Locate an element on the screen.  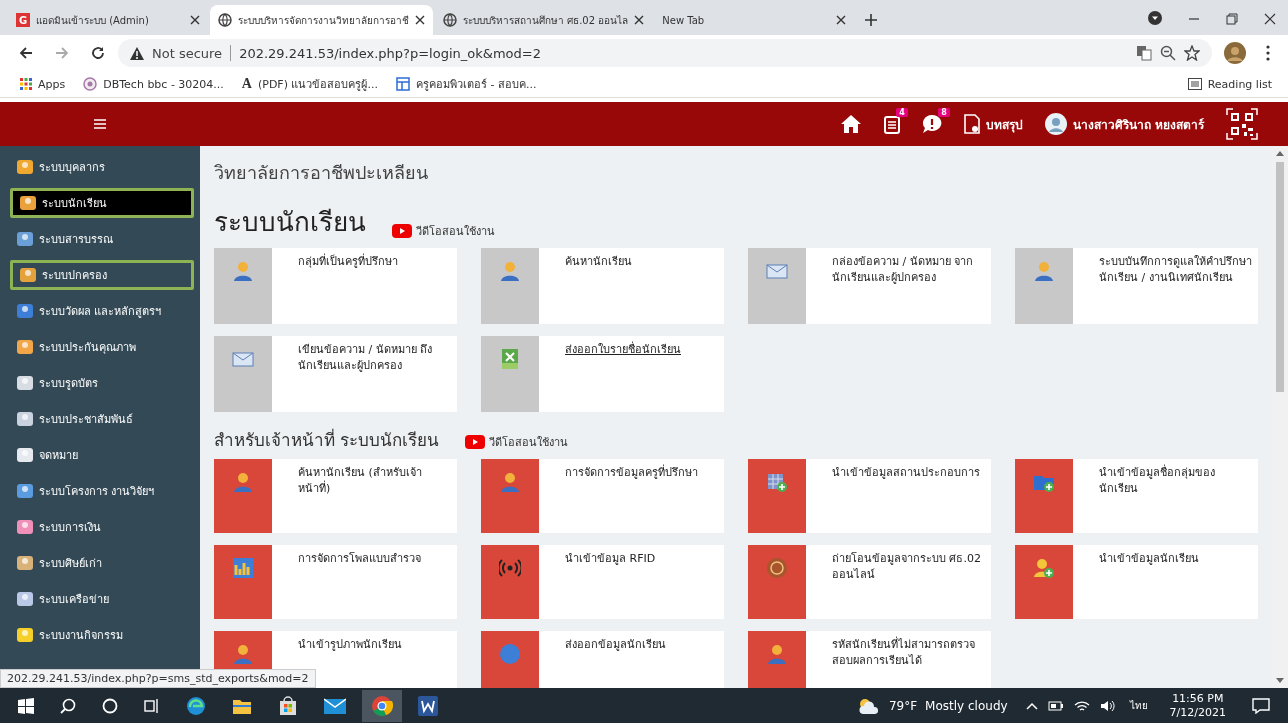
browser-tab: New Tab is located at coordinates (754, 20).